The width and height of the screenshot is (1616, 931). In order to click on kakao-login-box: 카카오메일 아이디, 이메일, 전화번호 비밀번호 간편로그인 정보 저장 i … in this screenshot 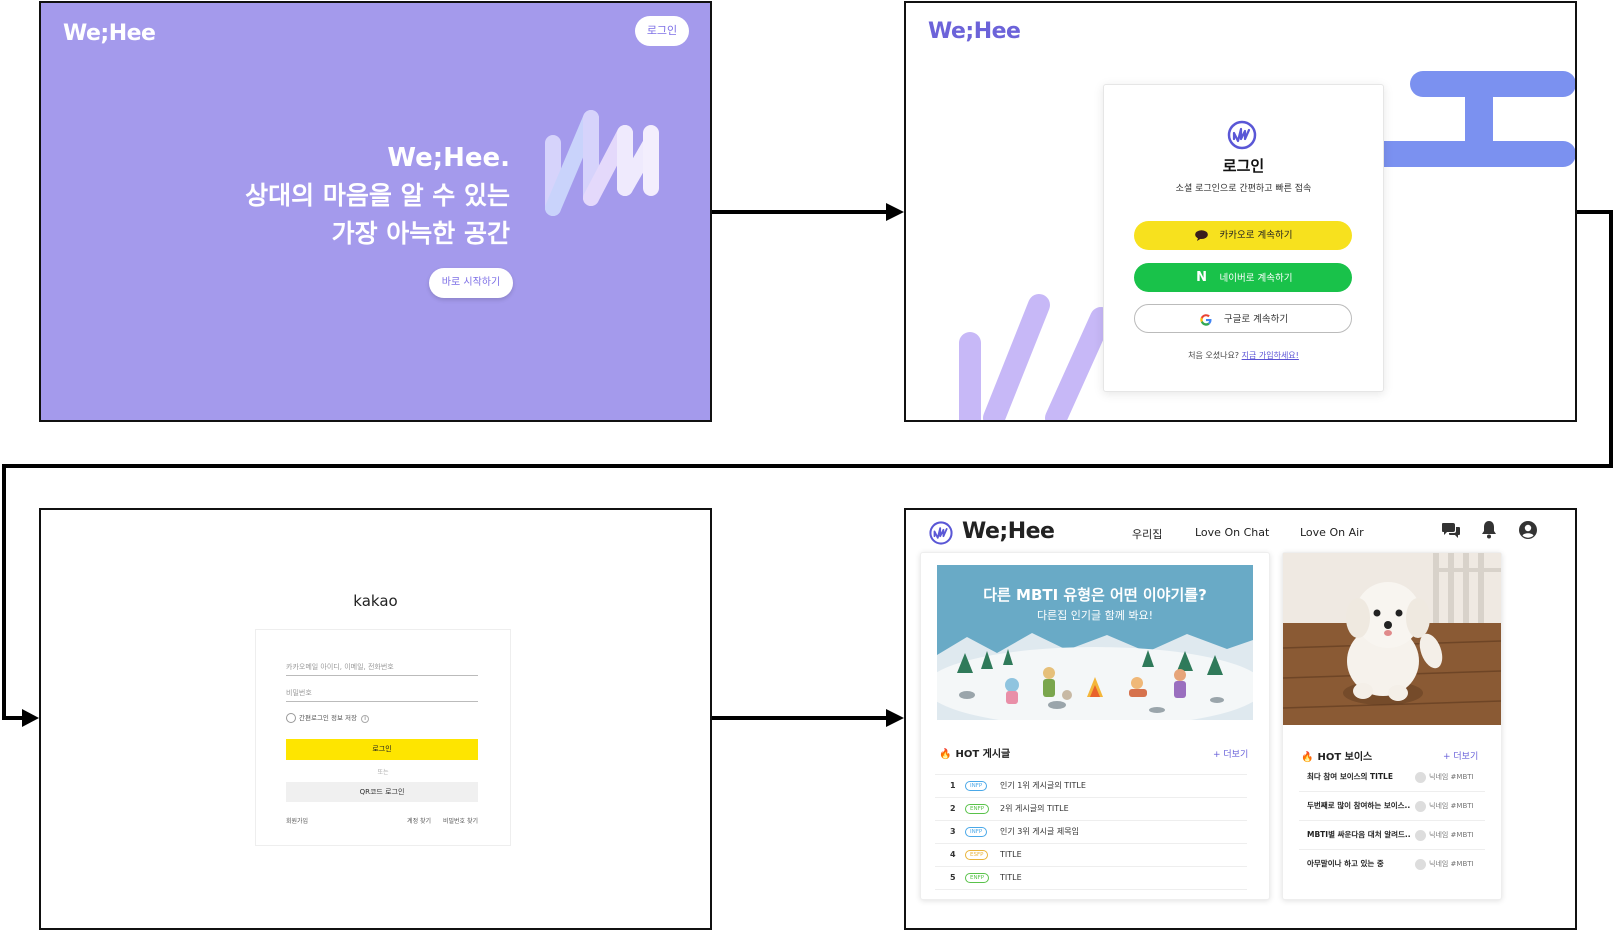, I will do `click(383, 737)`.